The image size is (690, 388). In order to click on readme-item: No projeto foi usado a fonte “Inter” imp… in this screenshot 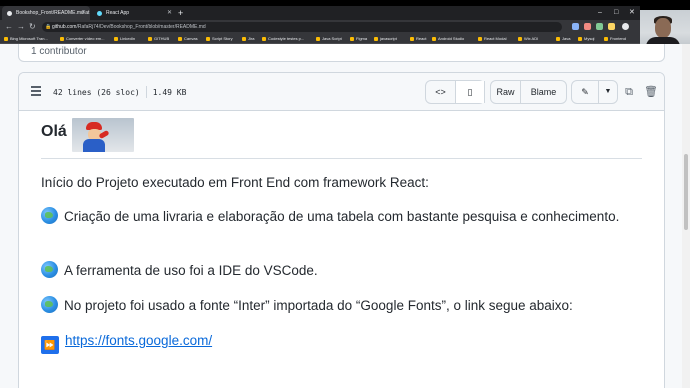, I will do `click(341, 305)`.